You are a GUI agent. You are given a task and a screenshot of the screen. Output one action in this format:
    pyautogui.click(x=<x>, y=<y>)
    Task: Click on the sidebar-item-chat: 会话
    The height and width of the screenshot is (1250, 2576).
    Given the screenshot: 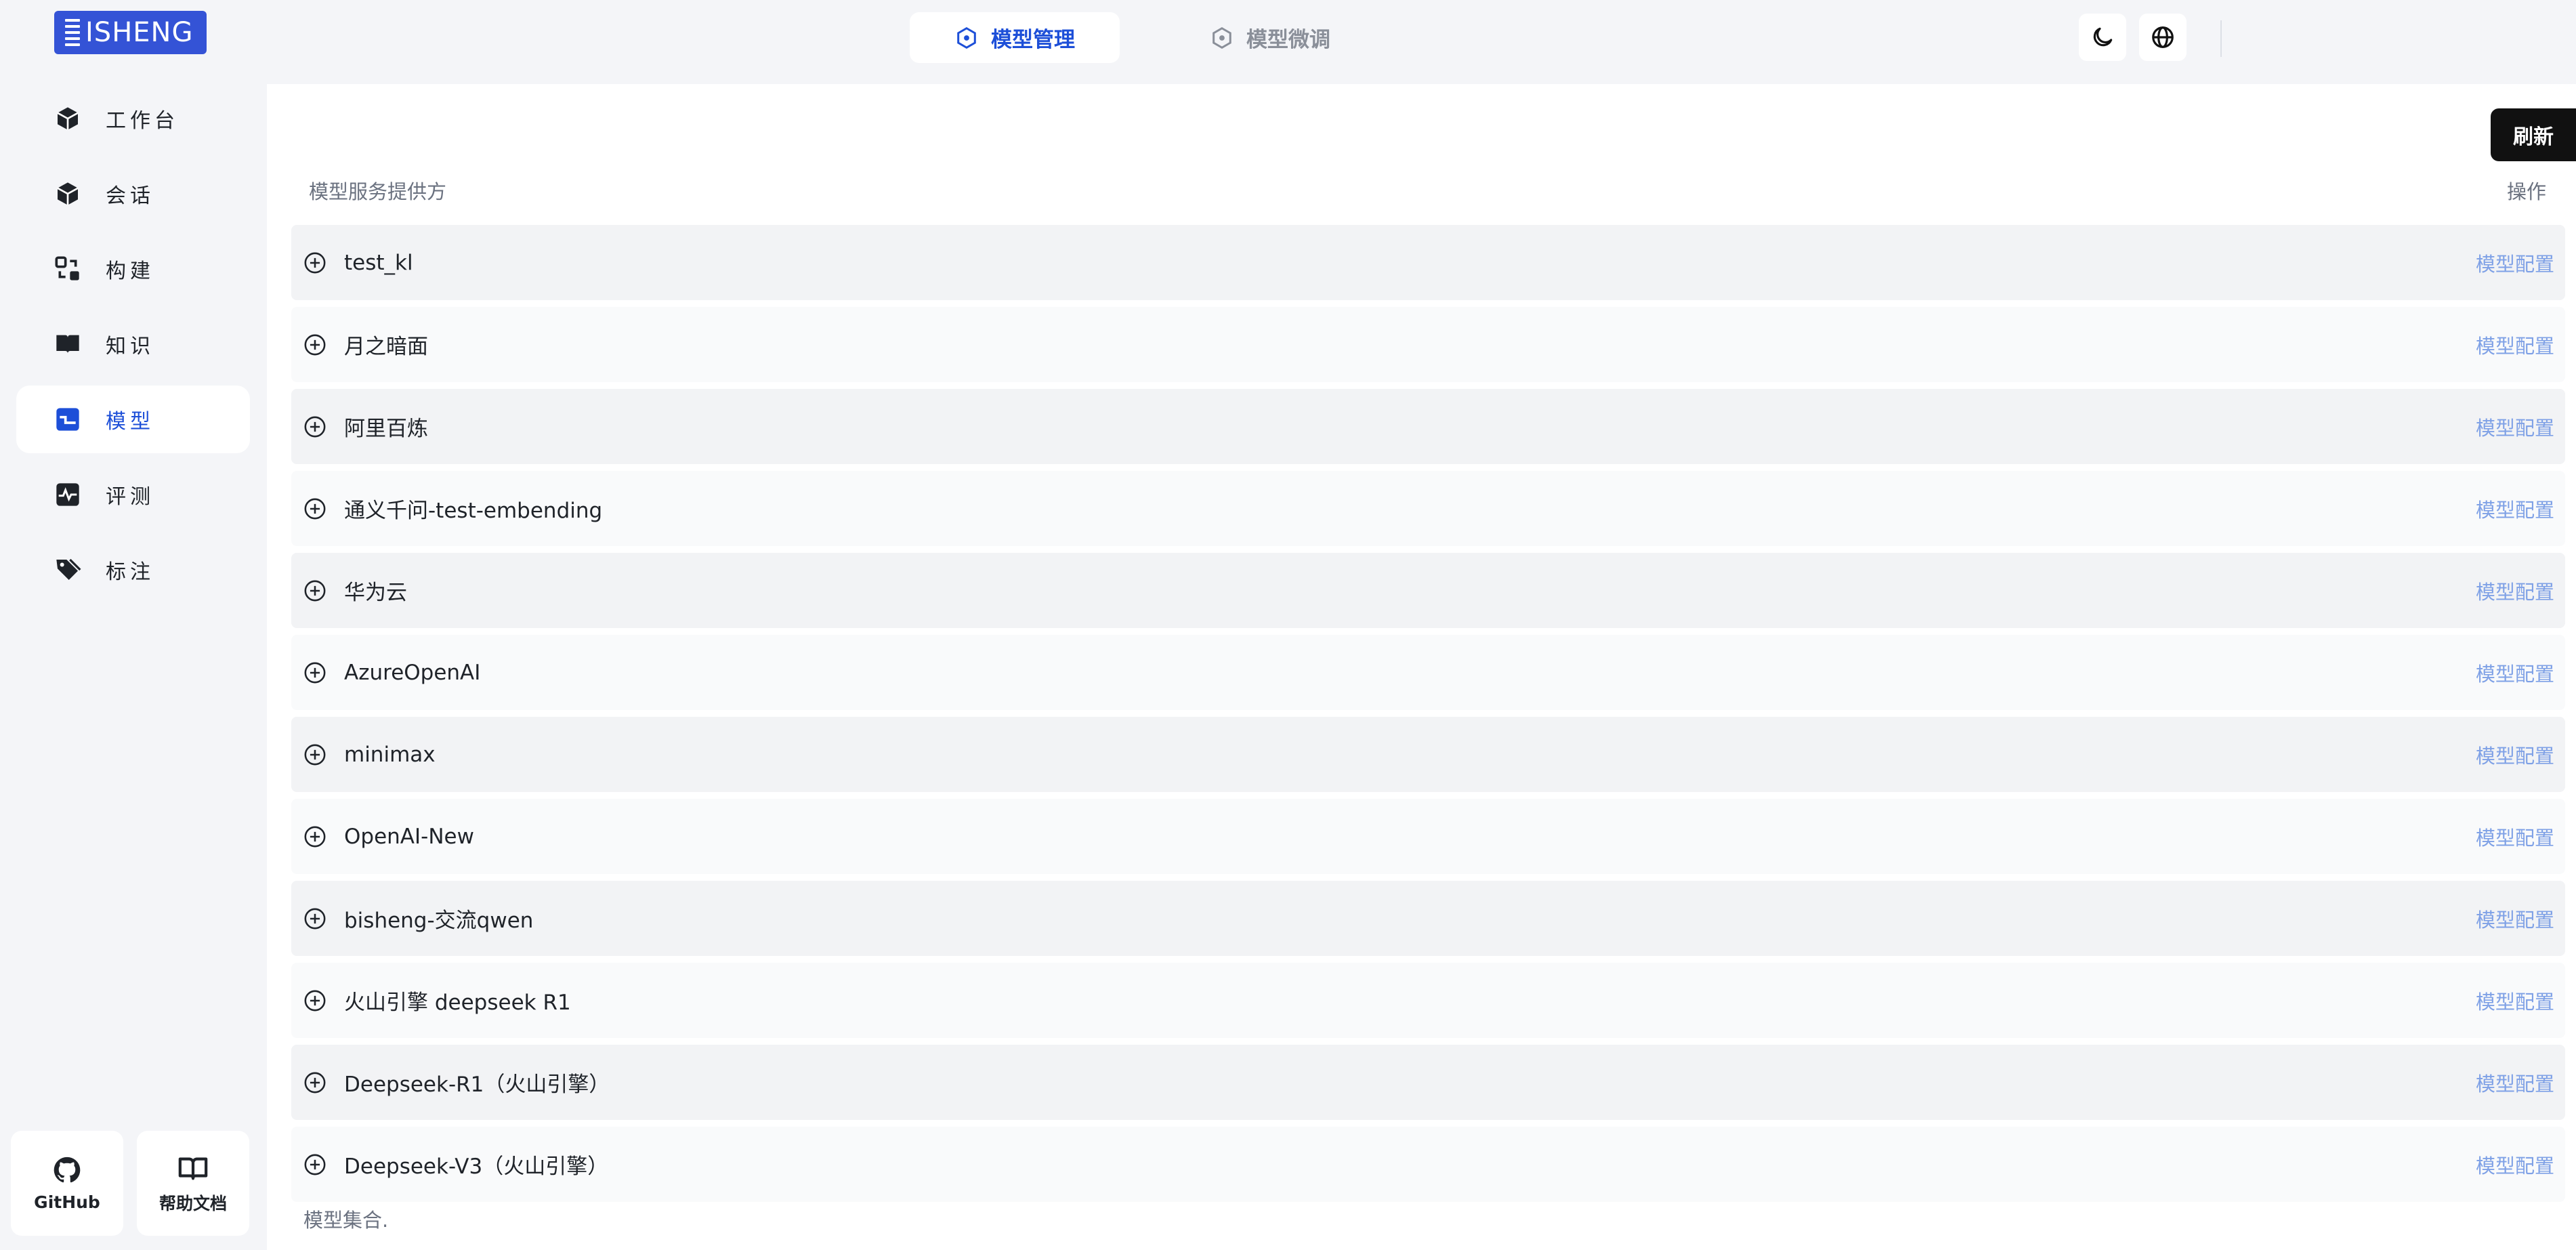 What is the action you would take?
    pyautogui.click(x=133, y=194)
    